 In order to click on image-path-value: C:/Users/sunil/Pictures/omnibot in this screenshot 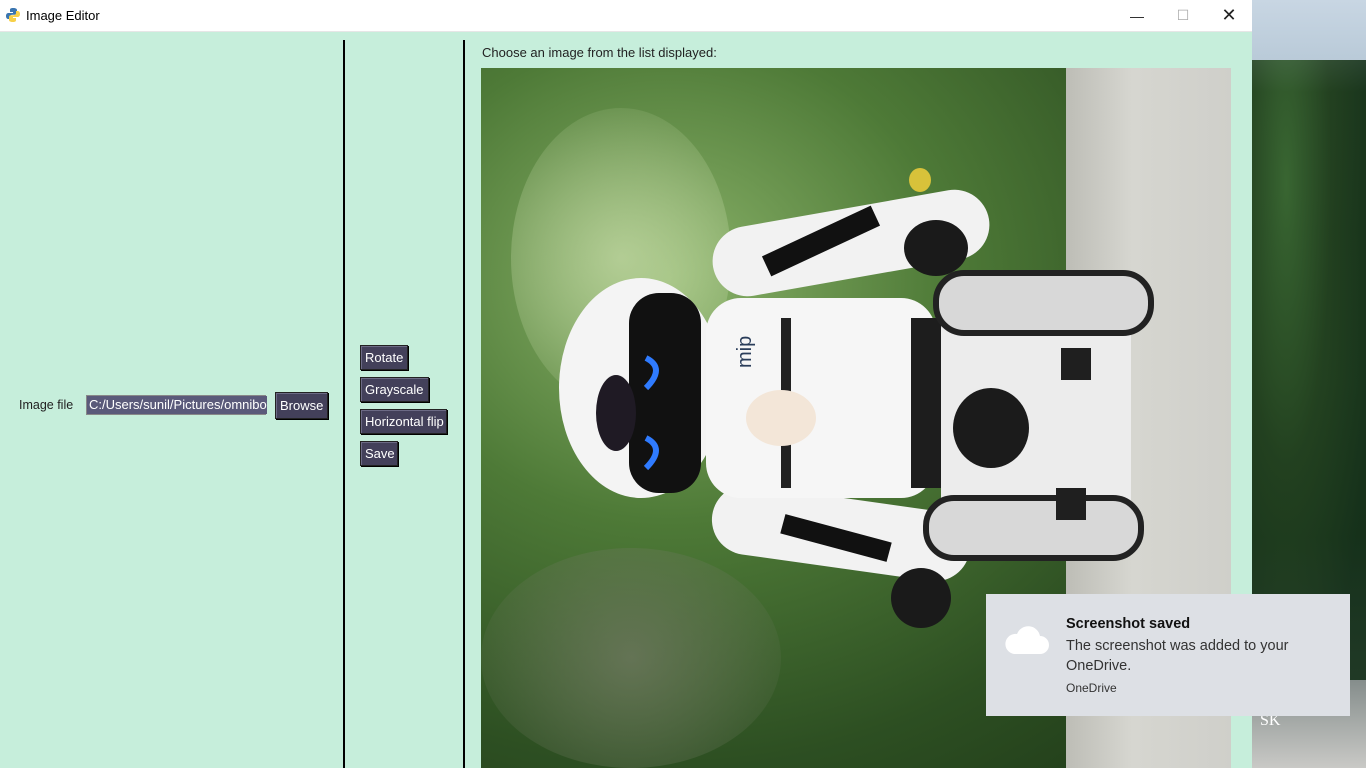, I will do `click(177, 405)`.